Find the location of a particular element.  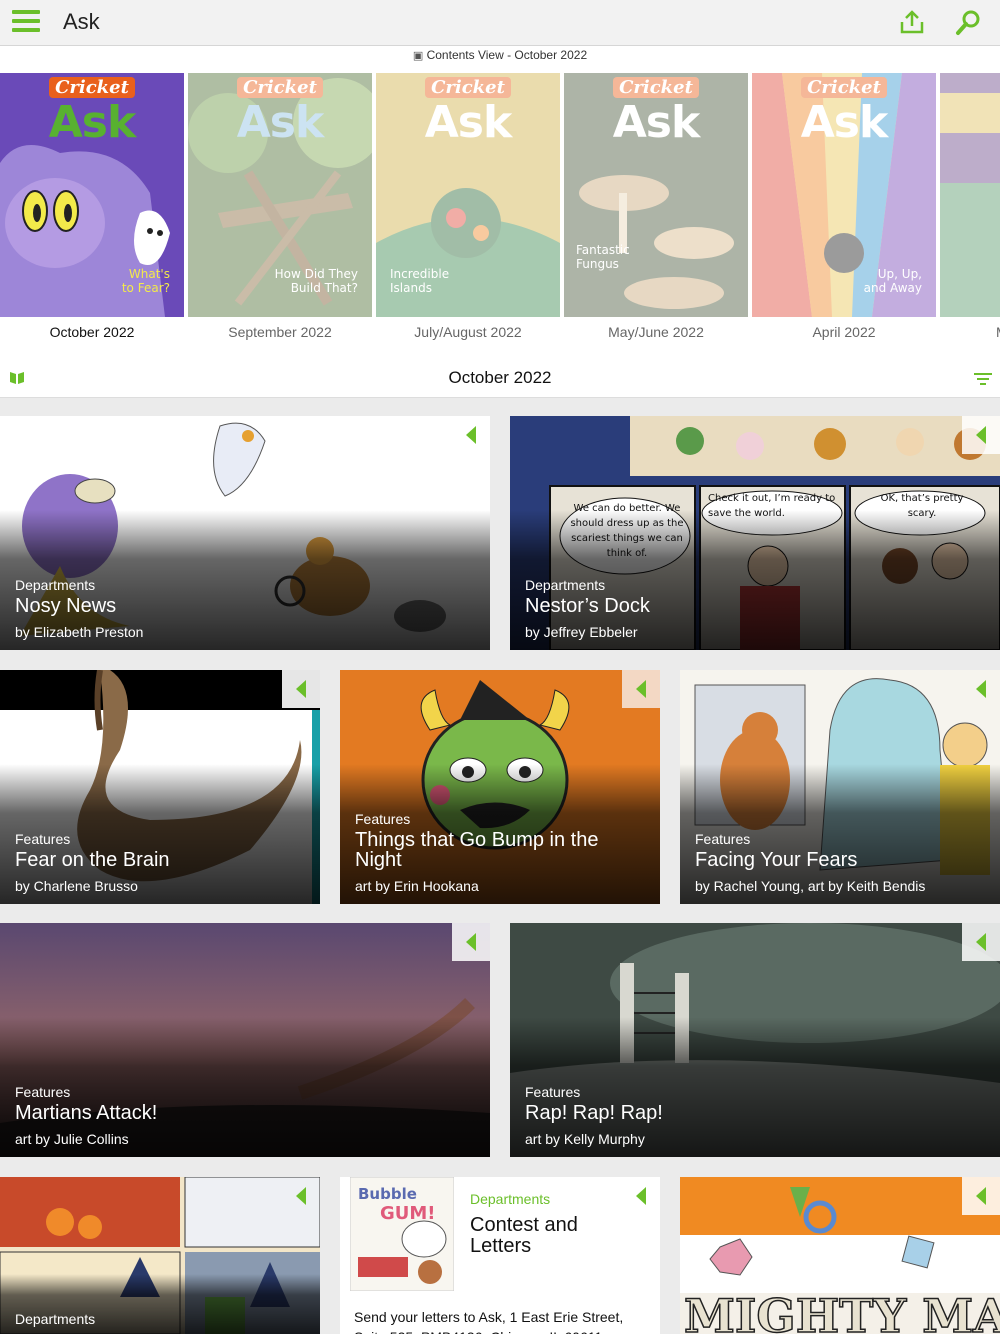

svg-text: Bubble is located at coordinates (387, 1194).